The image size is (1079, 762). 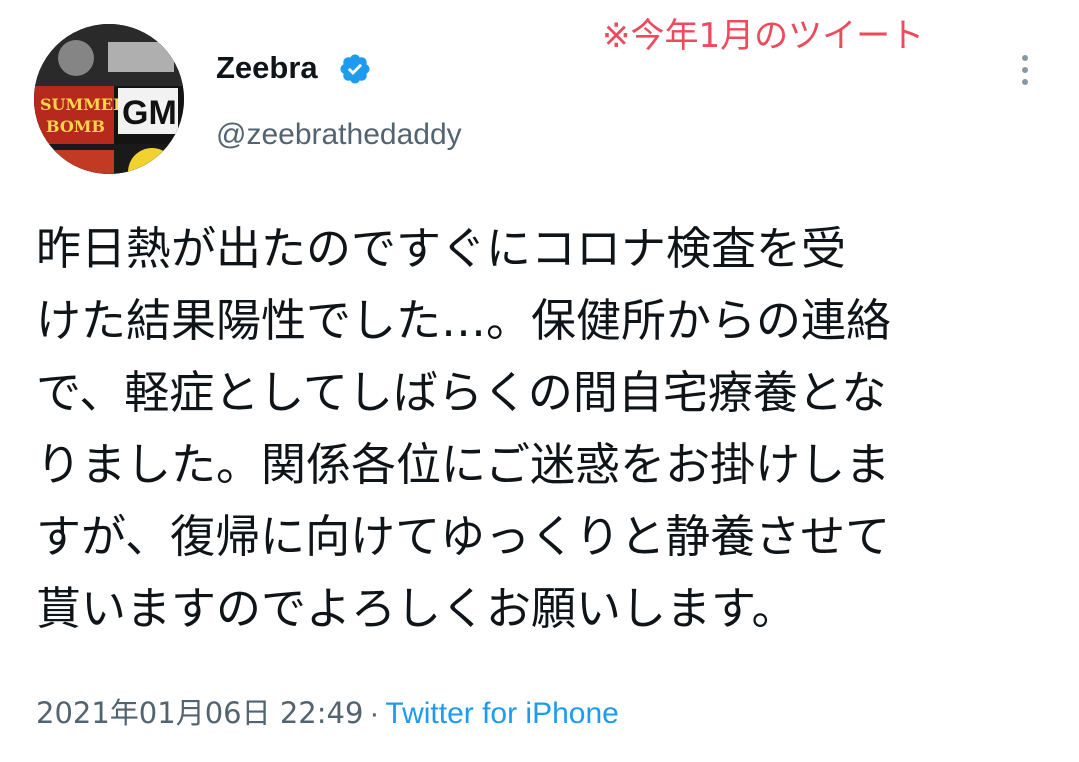 I want to click on more-vertical-icon, so click(x=1025, y=70).